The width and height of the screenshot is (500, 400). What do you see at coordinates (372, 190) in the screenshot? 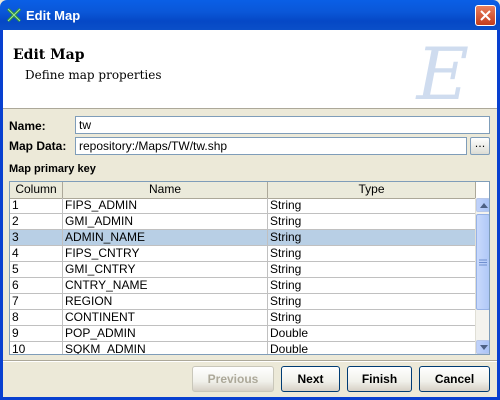
I see `column-header-type: Type` at bounding box center [372, 190].